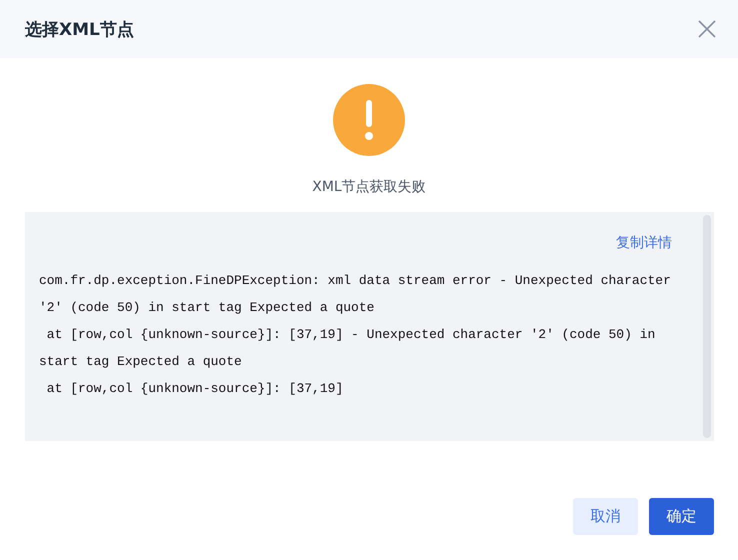 The image size is (738, 560). Describe the element at coordinates (644, 243) in the screenshot. I see `copy-details-link: 复制详情` at that location.